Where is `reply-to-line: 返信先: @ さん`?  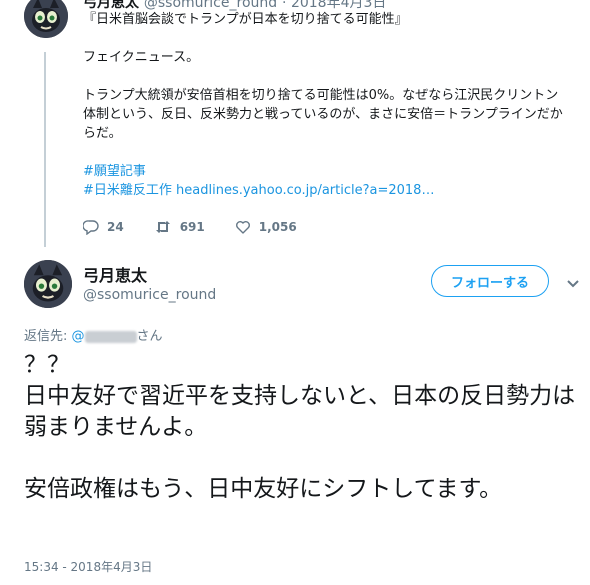
reply-to-line: 返信先: @ さん is located at coordinates (93, 334).